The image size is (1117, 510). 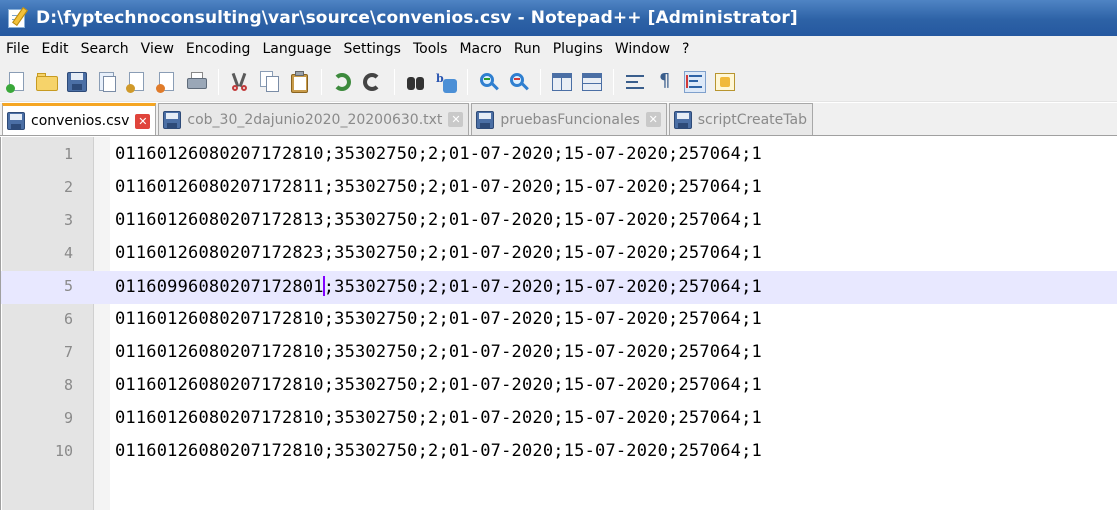 I want to click on close-button, so click(x=137, y=82).